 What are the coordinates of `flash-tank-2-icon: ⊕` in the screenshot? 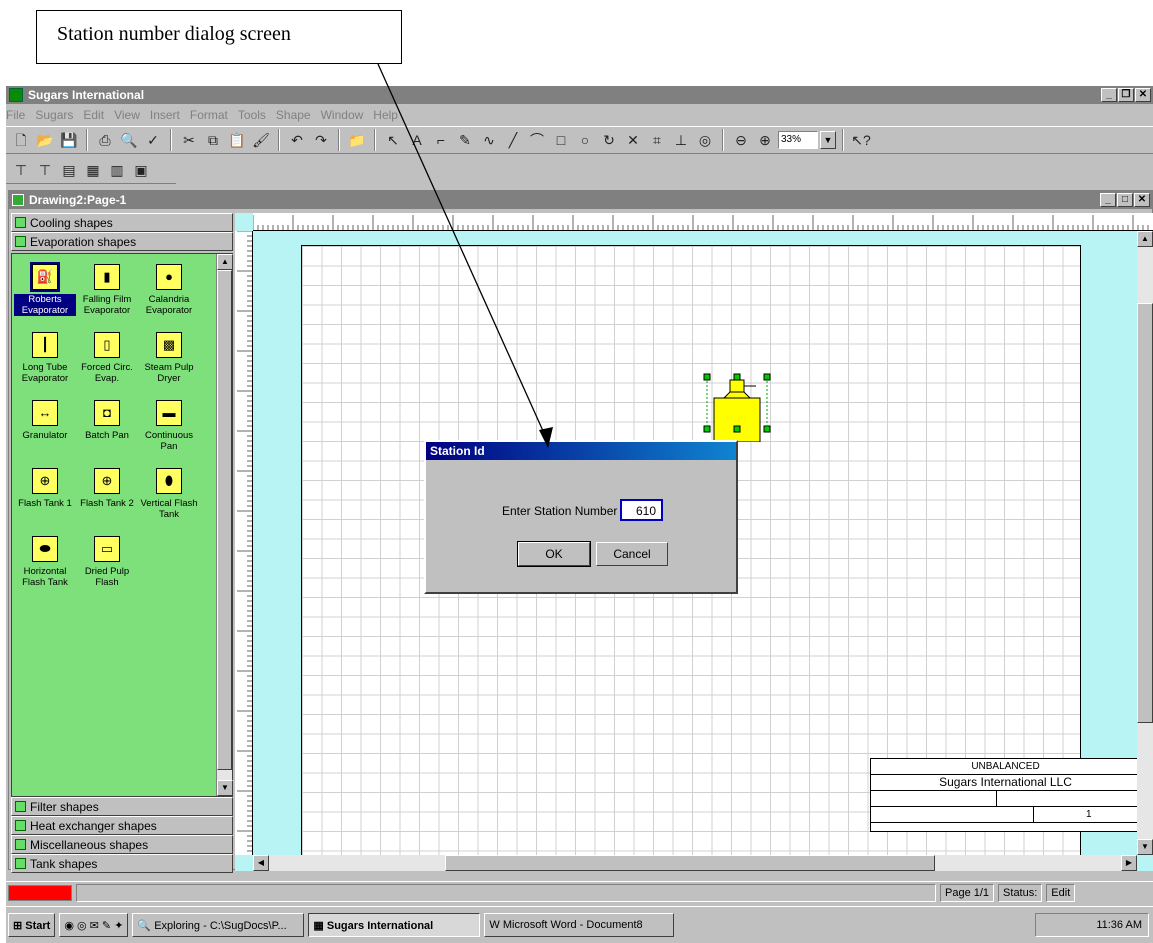 It's located at (107, 481).